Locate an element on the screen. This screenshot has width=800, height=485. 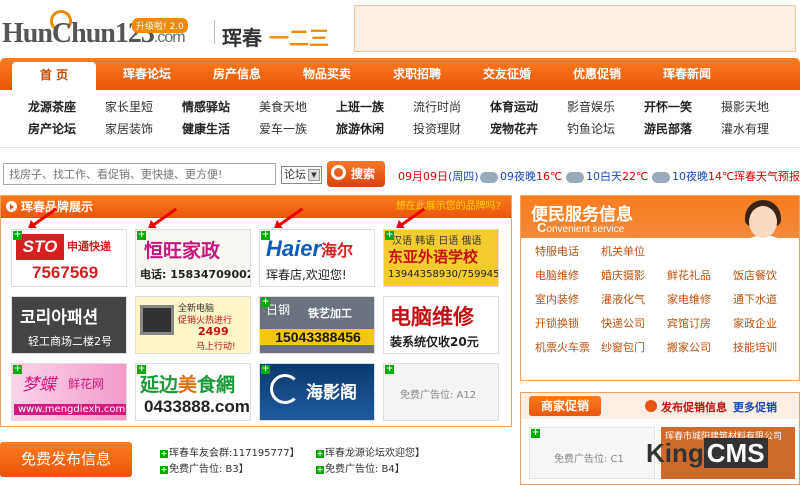
service-link: 快递公司 is located at coordinates (634, 324).